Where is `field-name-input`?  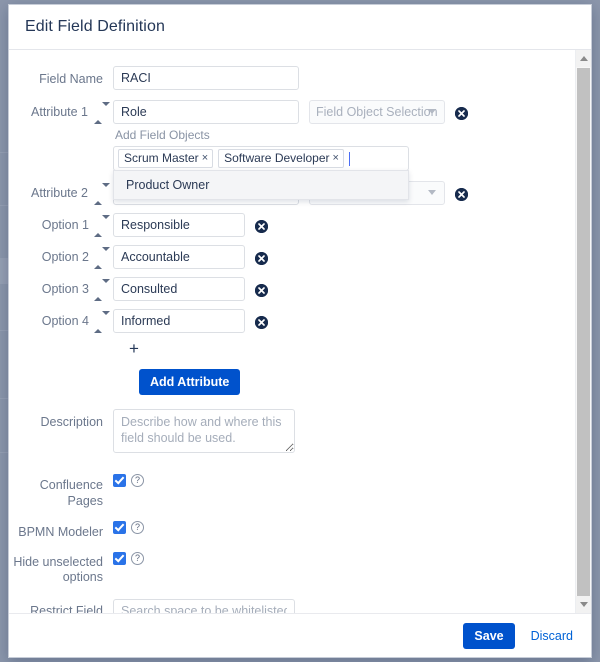
field-name-input is located at coordinates (206, 78).